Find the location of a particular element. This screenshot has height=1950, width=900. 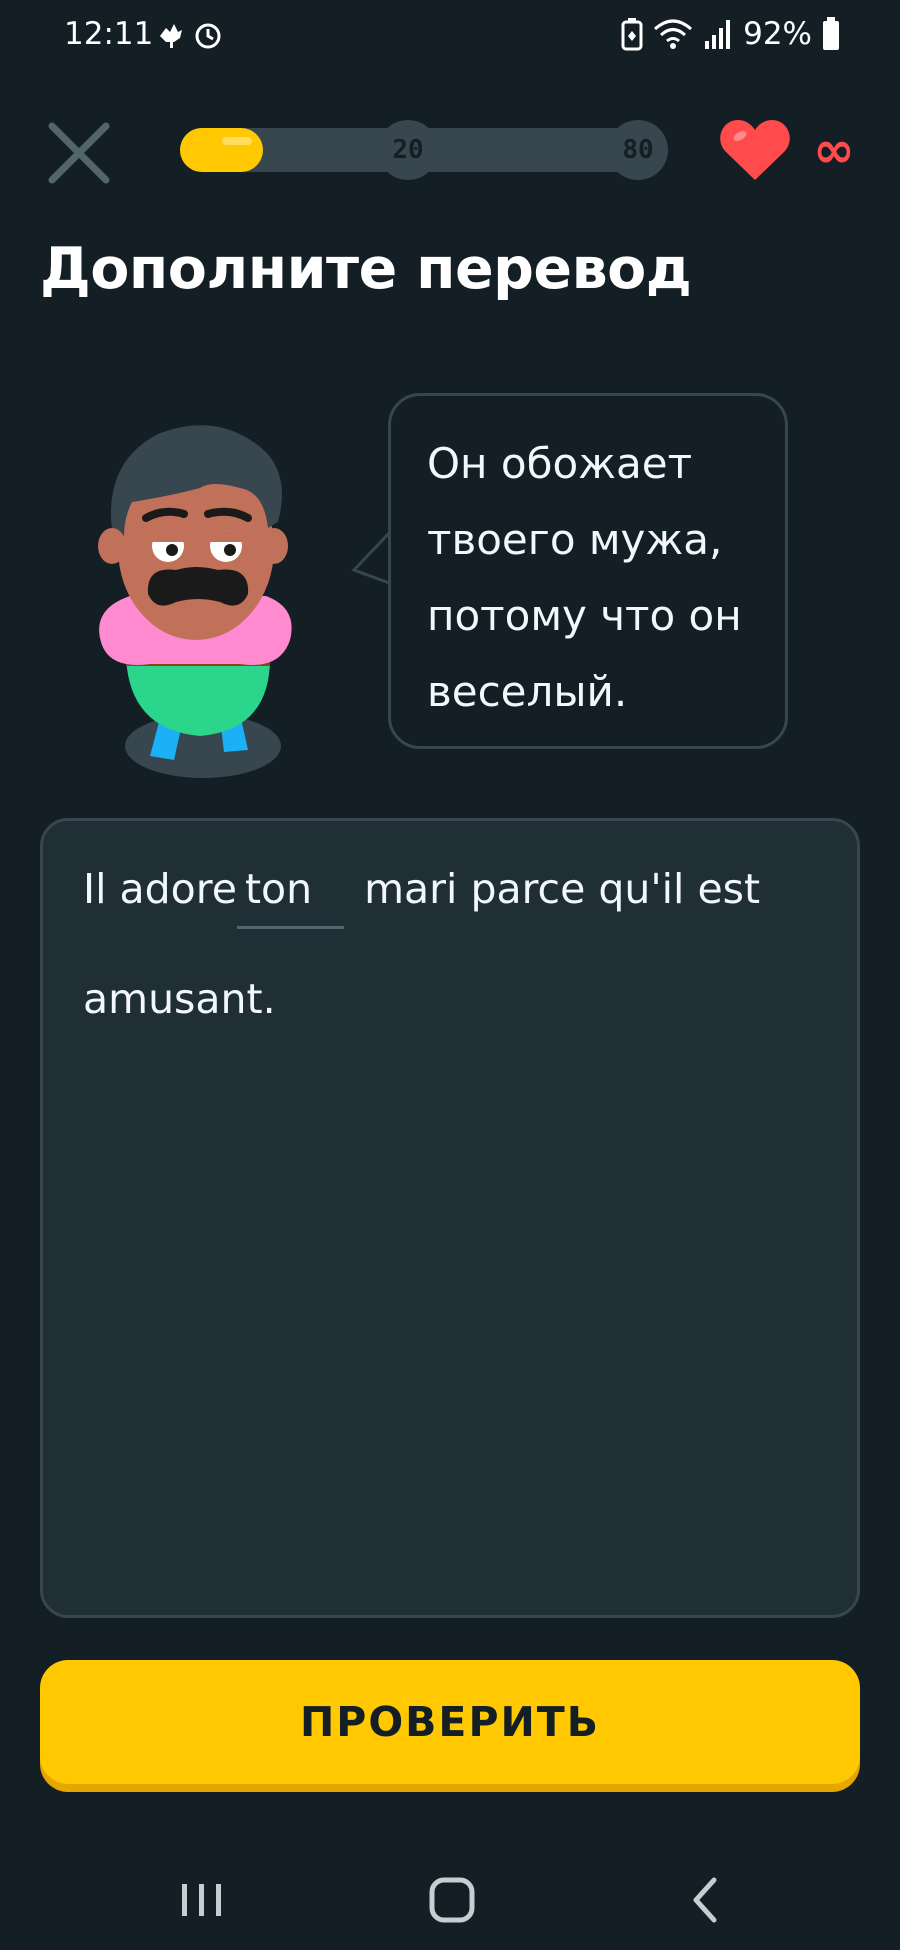

status-bar: 12:11 92% is located at coordinates (450, 36).